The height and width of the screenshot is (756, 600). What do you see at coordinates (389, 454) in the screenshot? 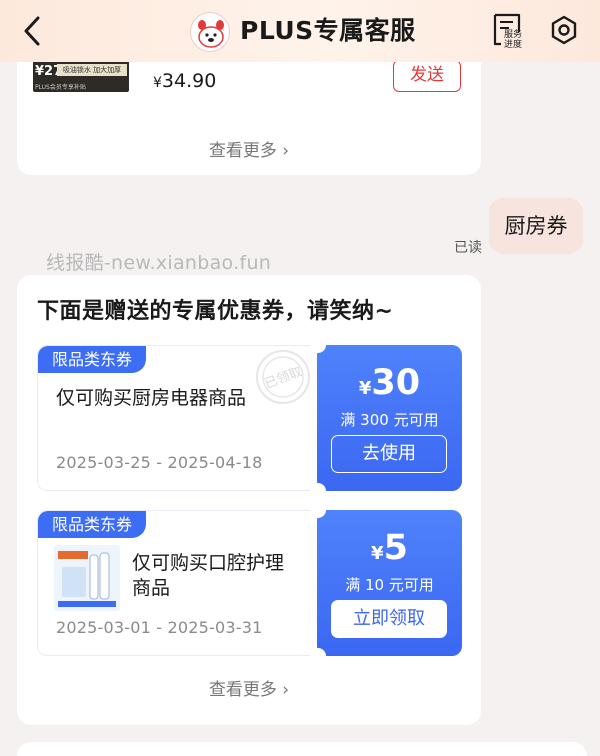
I see `use-coupon-button: 去使用` at bounding box center [389, 454].